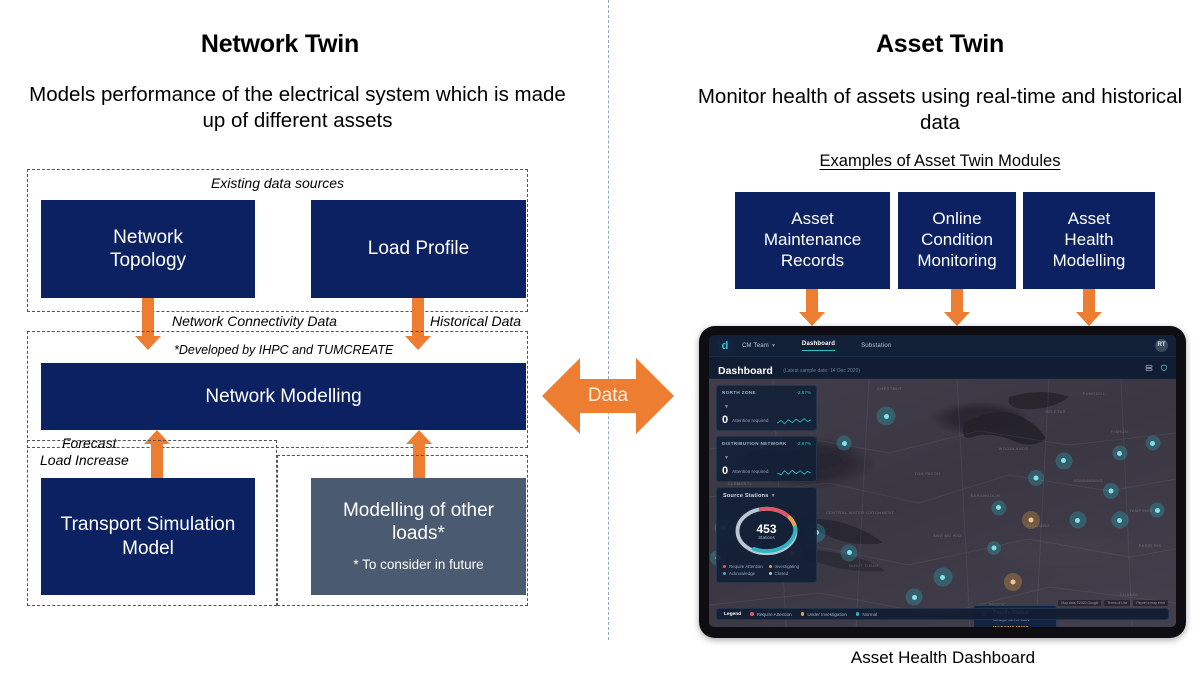 Image resolution: width=1200 pixels, height=675 pixels. I want to click on map-attribution-item: Terms of Use, so click(1117, 603).